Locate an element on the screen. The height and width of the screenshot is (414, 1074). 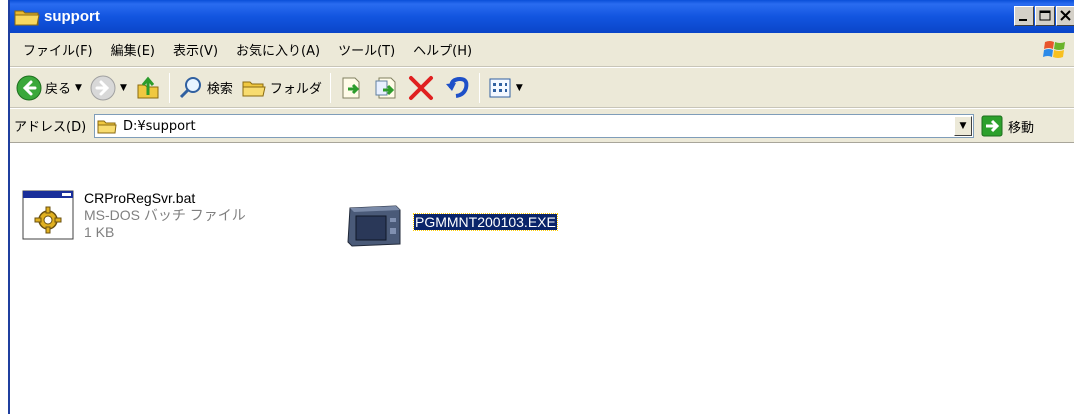
back-button: 戻る ▼ is located at coordinates (49, 88).